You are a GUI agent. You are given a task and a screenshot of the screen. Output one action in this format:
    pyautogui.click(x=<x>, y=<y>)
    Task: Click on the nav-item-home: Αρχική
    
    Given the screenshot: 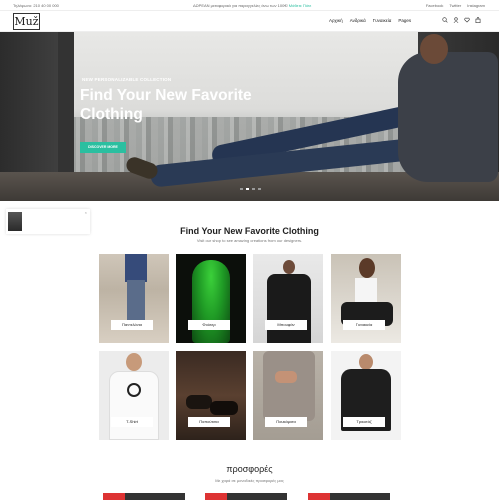 What is the action you would take?
    pyautogui.click(x=336, y=20)
    